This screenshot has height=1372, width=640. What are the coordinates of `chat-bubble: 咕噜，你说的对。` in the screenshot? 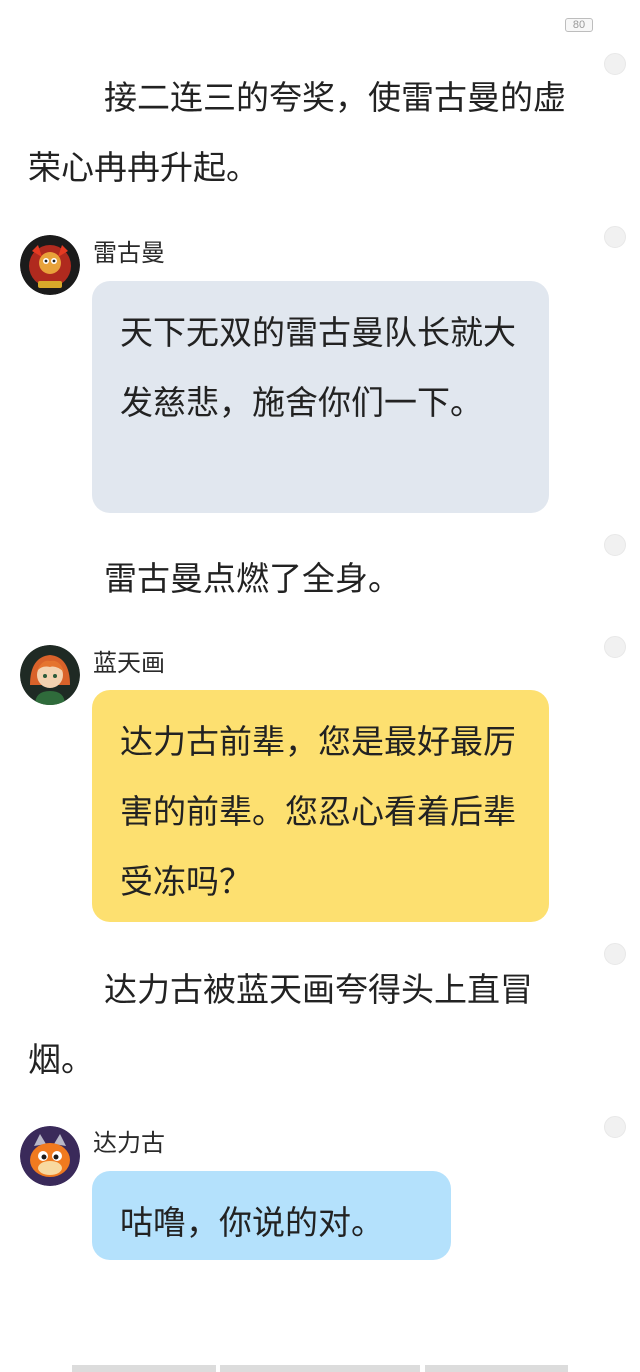 It's located at (271, 1215).